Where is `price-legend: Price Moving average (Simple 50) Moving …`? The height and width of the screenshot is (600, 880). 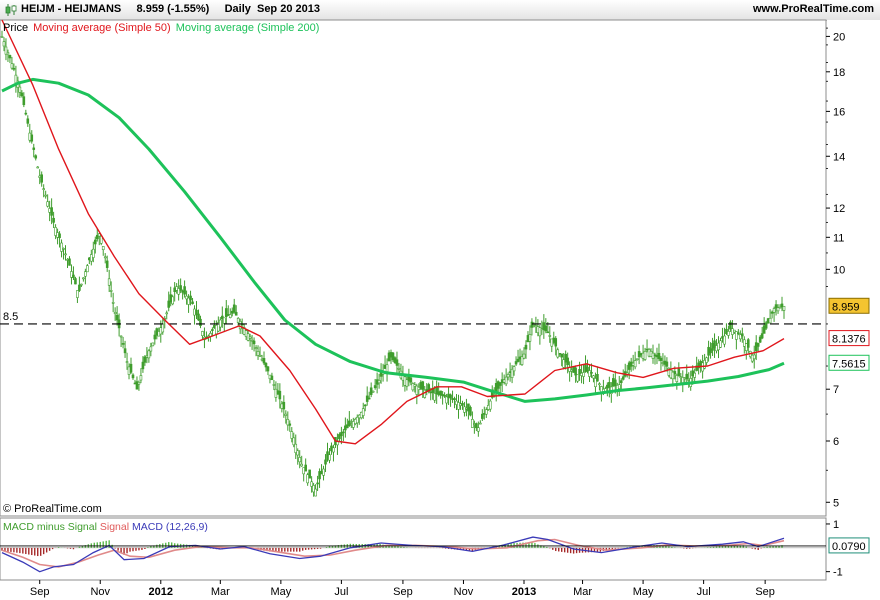
price-legend: Price Moving average (Simple 50) Moving … is located at coordinates (162, 28).